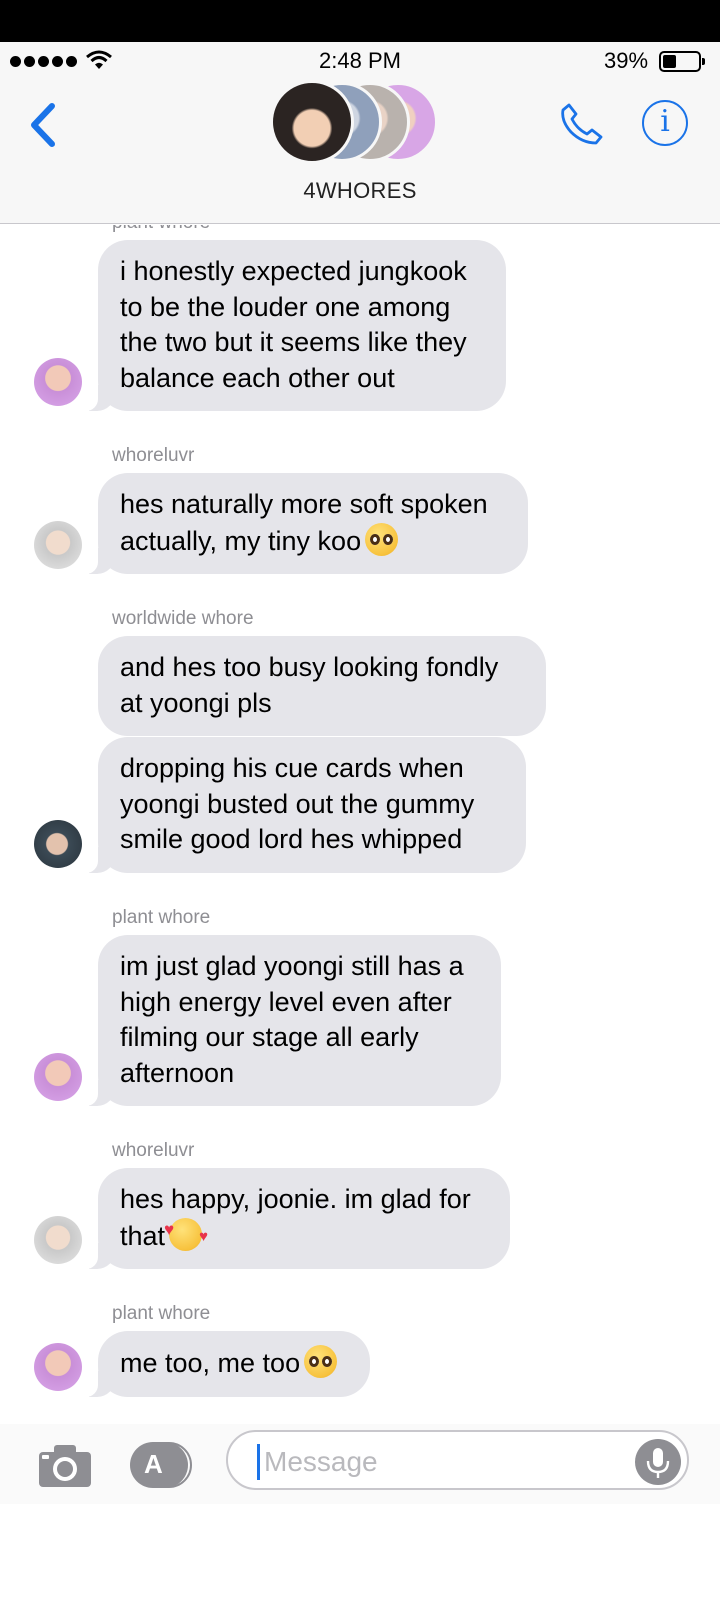 Image resolution: width=720 pixels, height=1600 pixels. I want to click on message-bubble: me too, me too, so click(224, 1364).